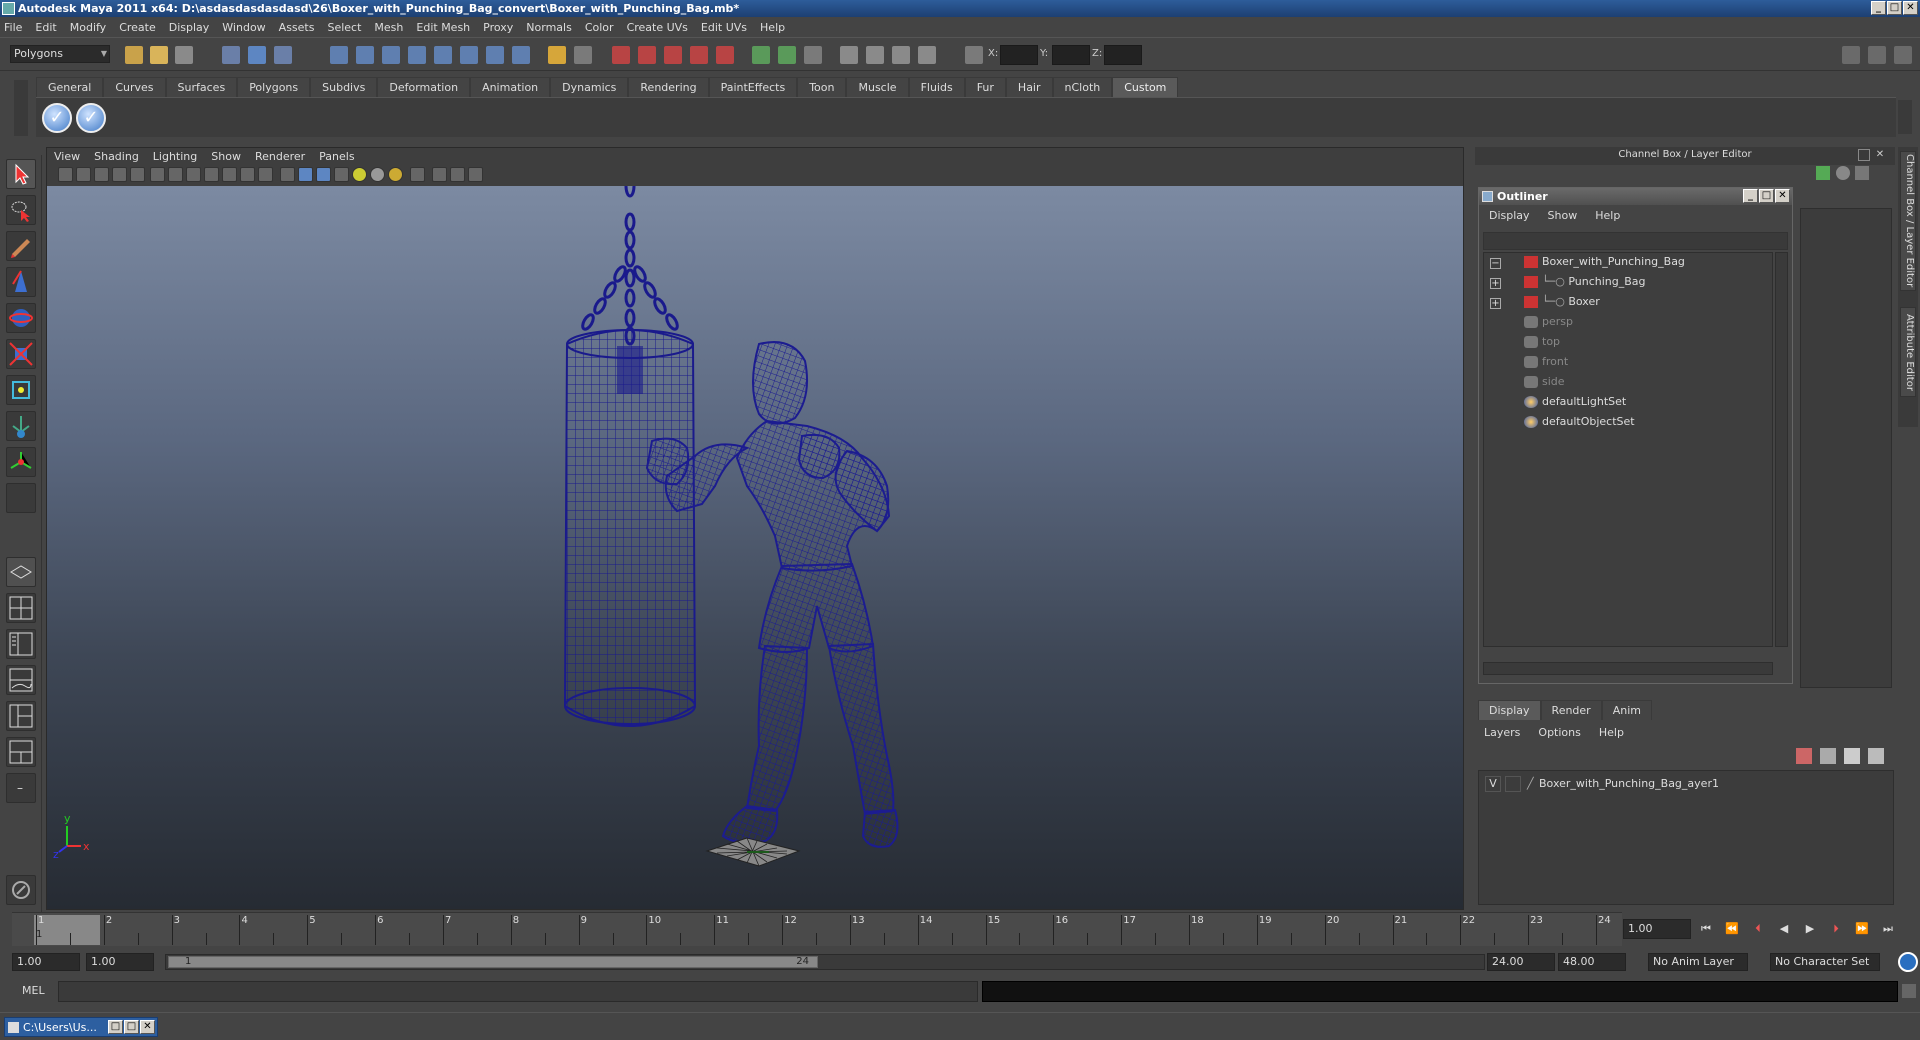  What do you see at coordinates (1908, 221) in the screenshot?
I see `channel-box-side-tab: Channel Box / Layer Editor` at bounding box center [1908, 221].